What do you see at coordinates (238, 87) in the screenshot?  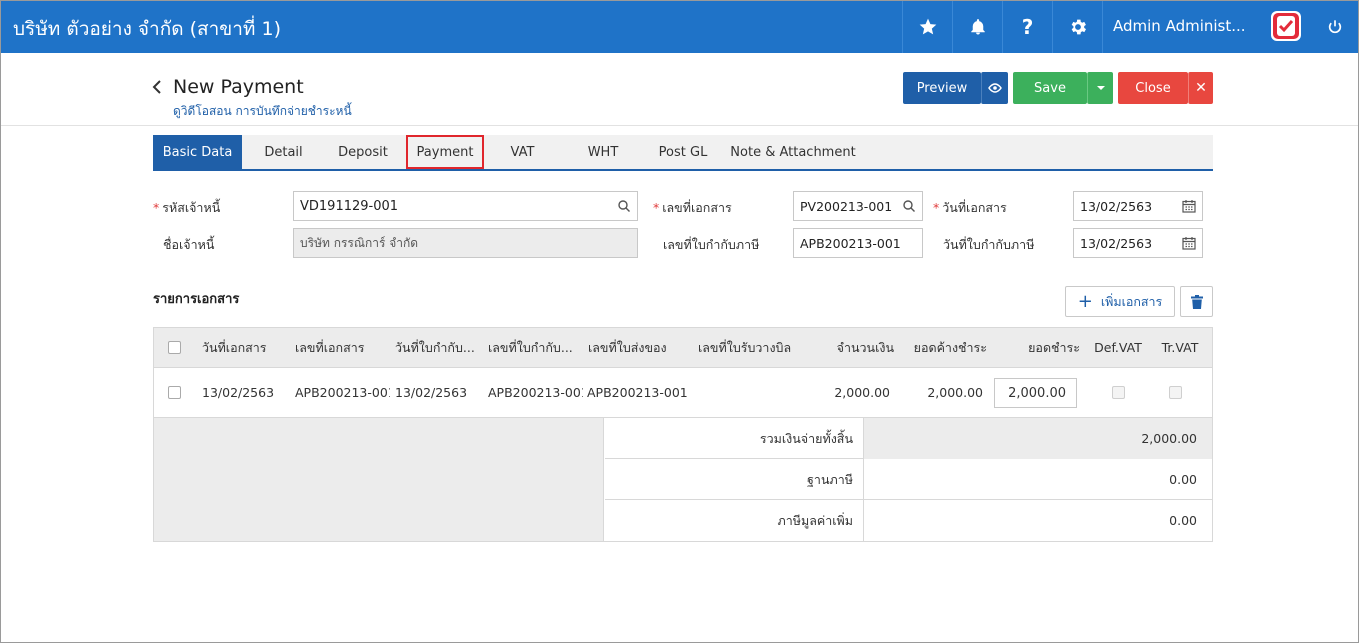 I see `page-title: New Payment` at bounding box center [238, 87].